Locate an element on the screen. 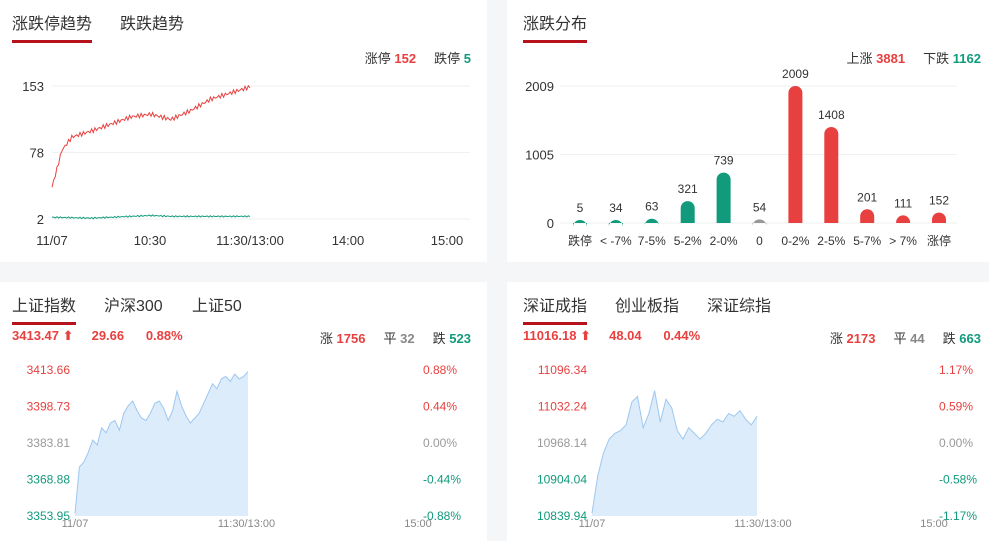  y-left-tick-label: 3413.66 is located at coordinates (49, 370).